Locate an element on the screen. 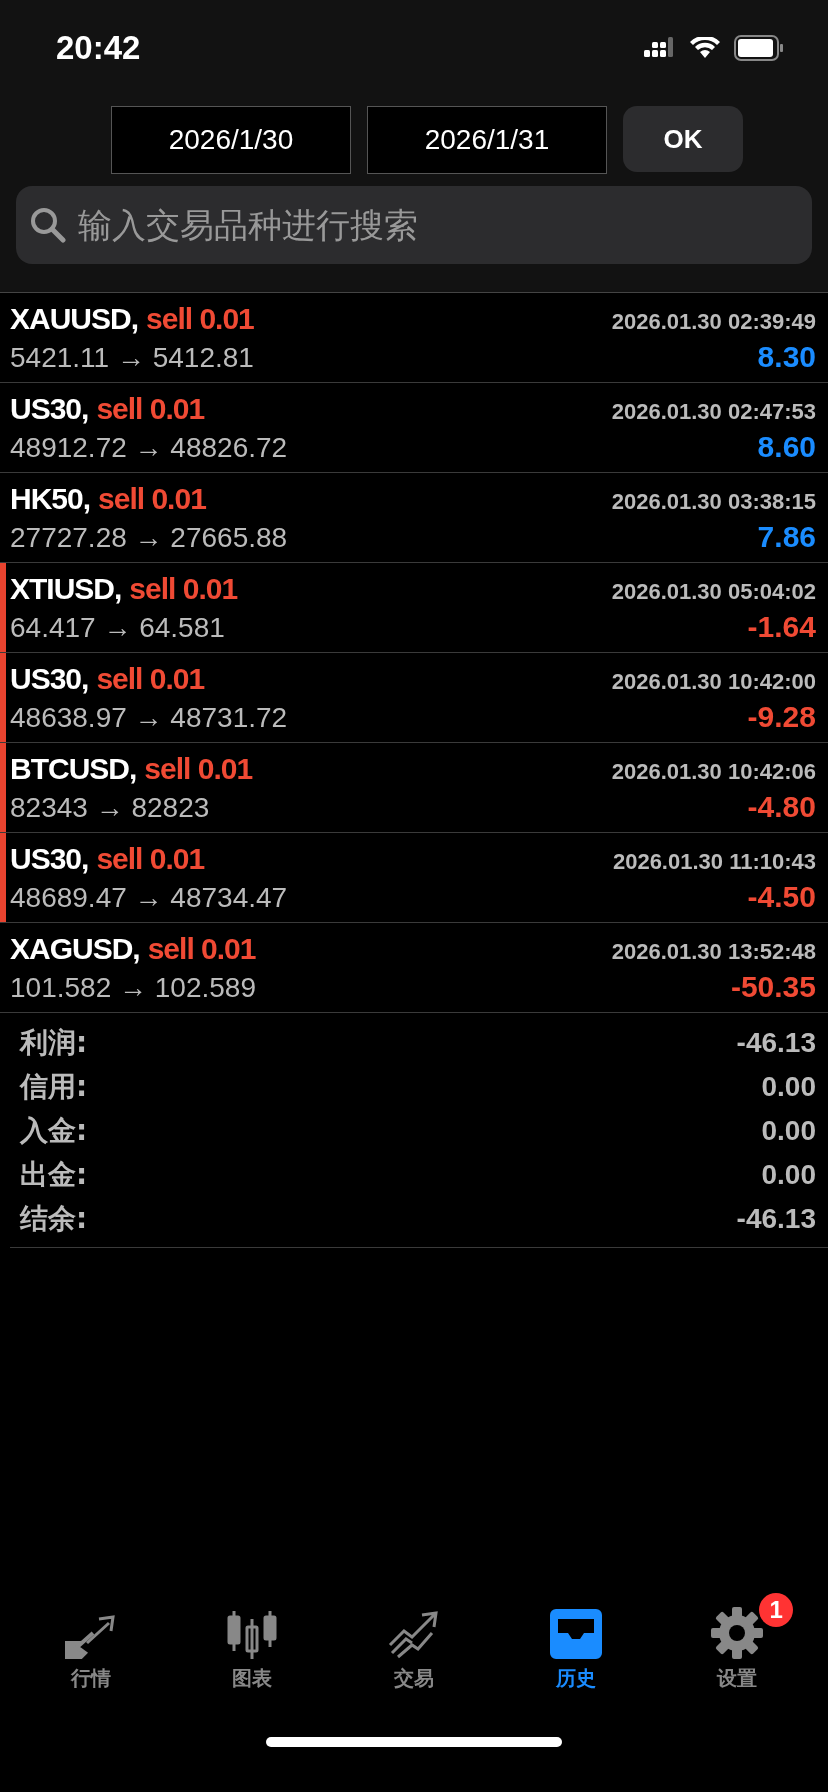 The width and height of the screenshot is (828, 1792). trade-time: 2026.01.30 13:52:48 is located at coordinates (713, 951).